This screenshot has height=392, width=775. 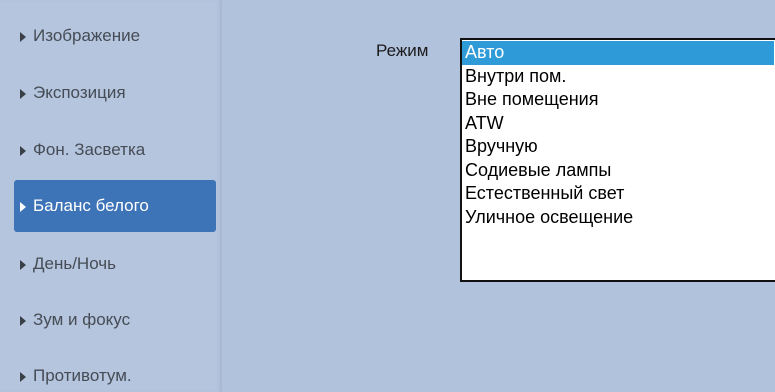 What do you see at coordinates (82, 319) in the screenshot?
I see `sidebar-item-label: Зум и фокус` at bounding box center [82, 319].